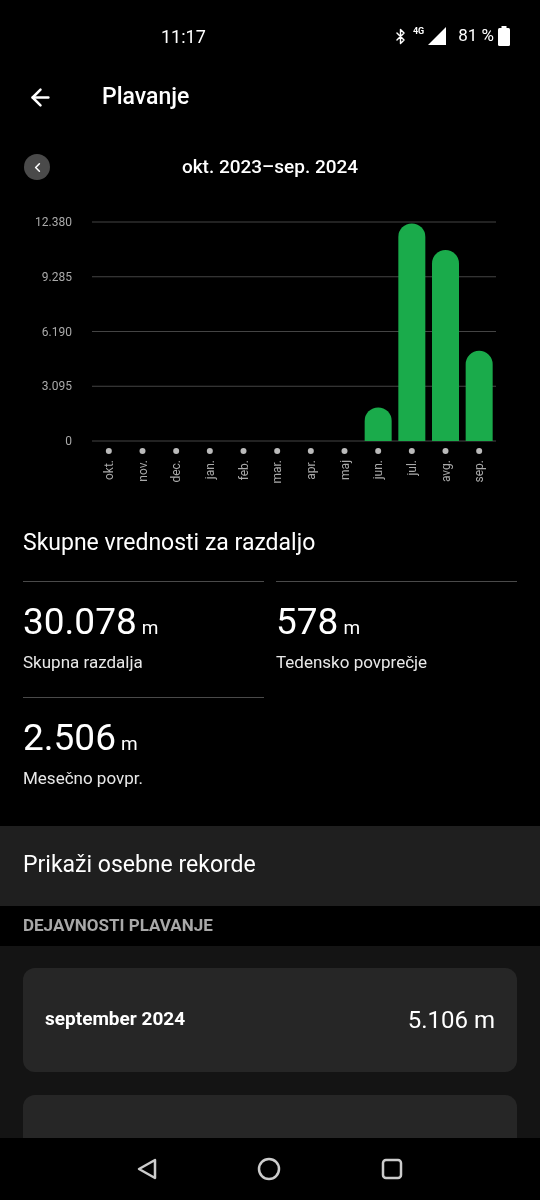  Describe the element at coordinates (176, 471) in the screenshot. I see `x-tick-label: dec.` at that location.